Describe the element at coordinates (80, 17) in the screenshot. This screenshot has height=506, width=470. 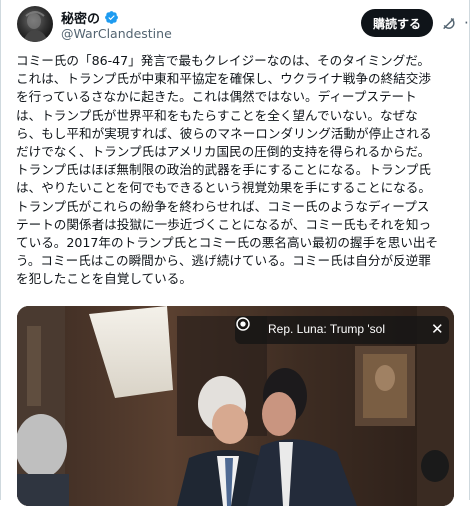
I see `display-name: 秘密の` at that location.